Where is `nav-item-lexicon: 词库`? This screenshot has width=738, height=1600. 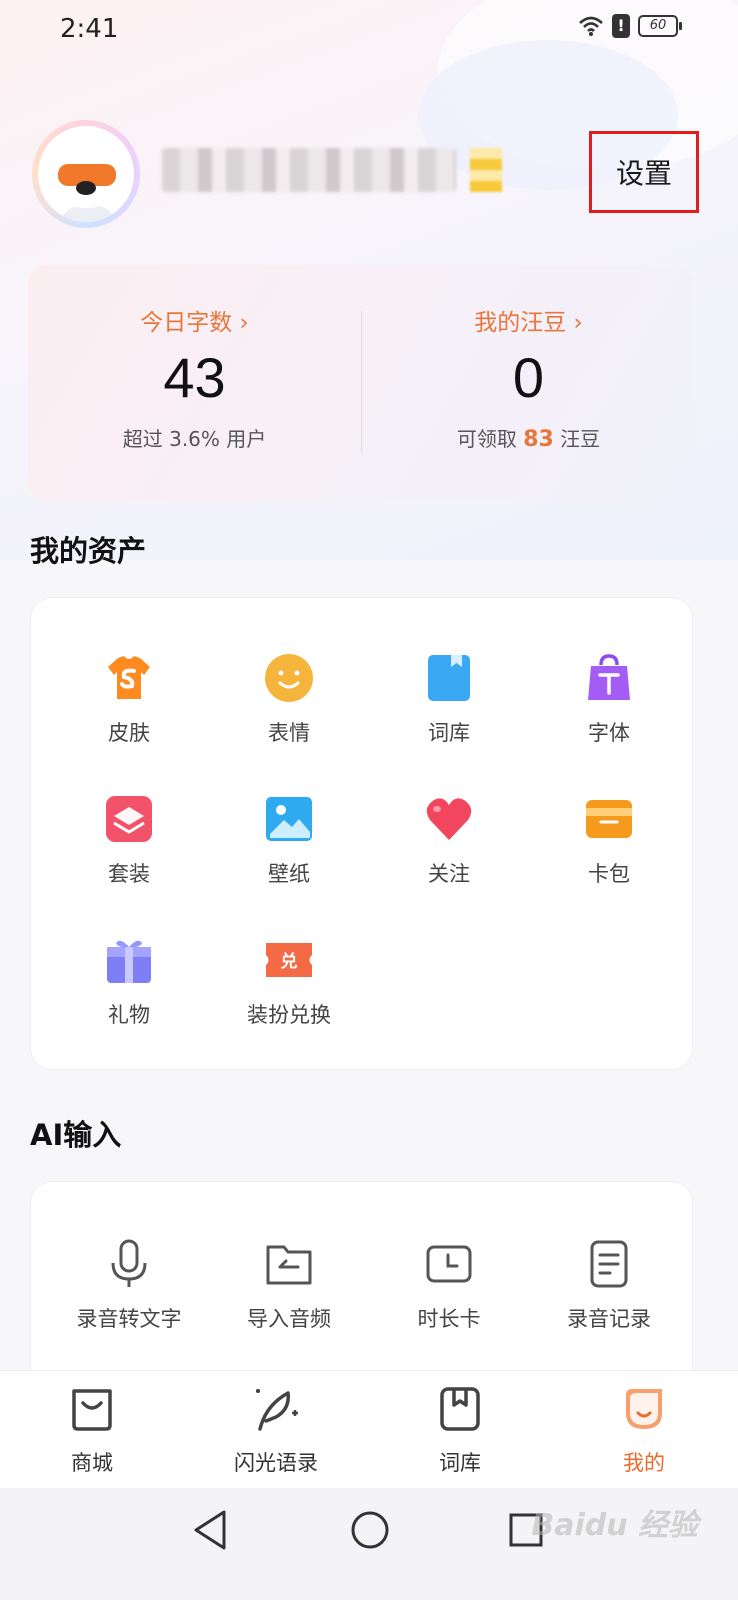 nav-item-lexicon: 词库 is located at coordinates (460, 1431).